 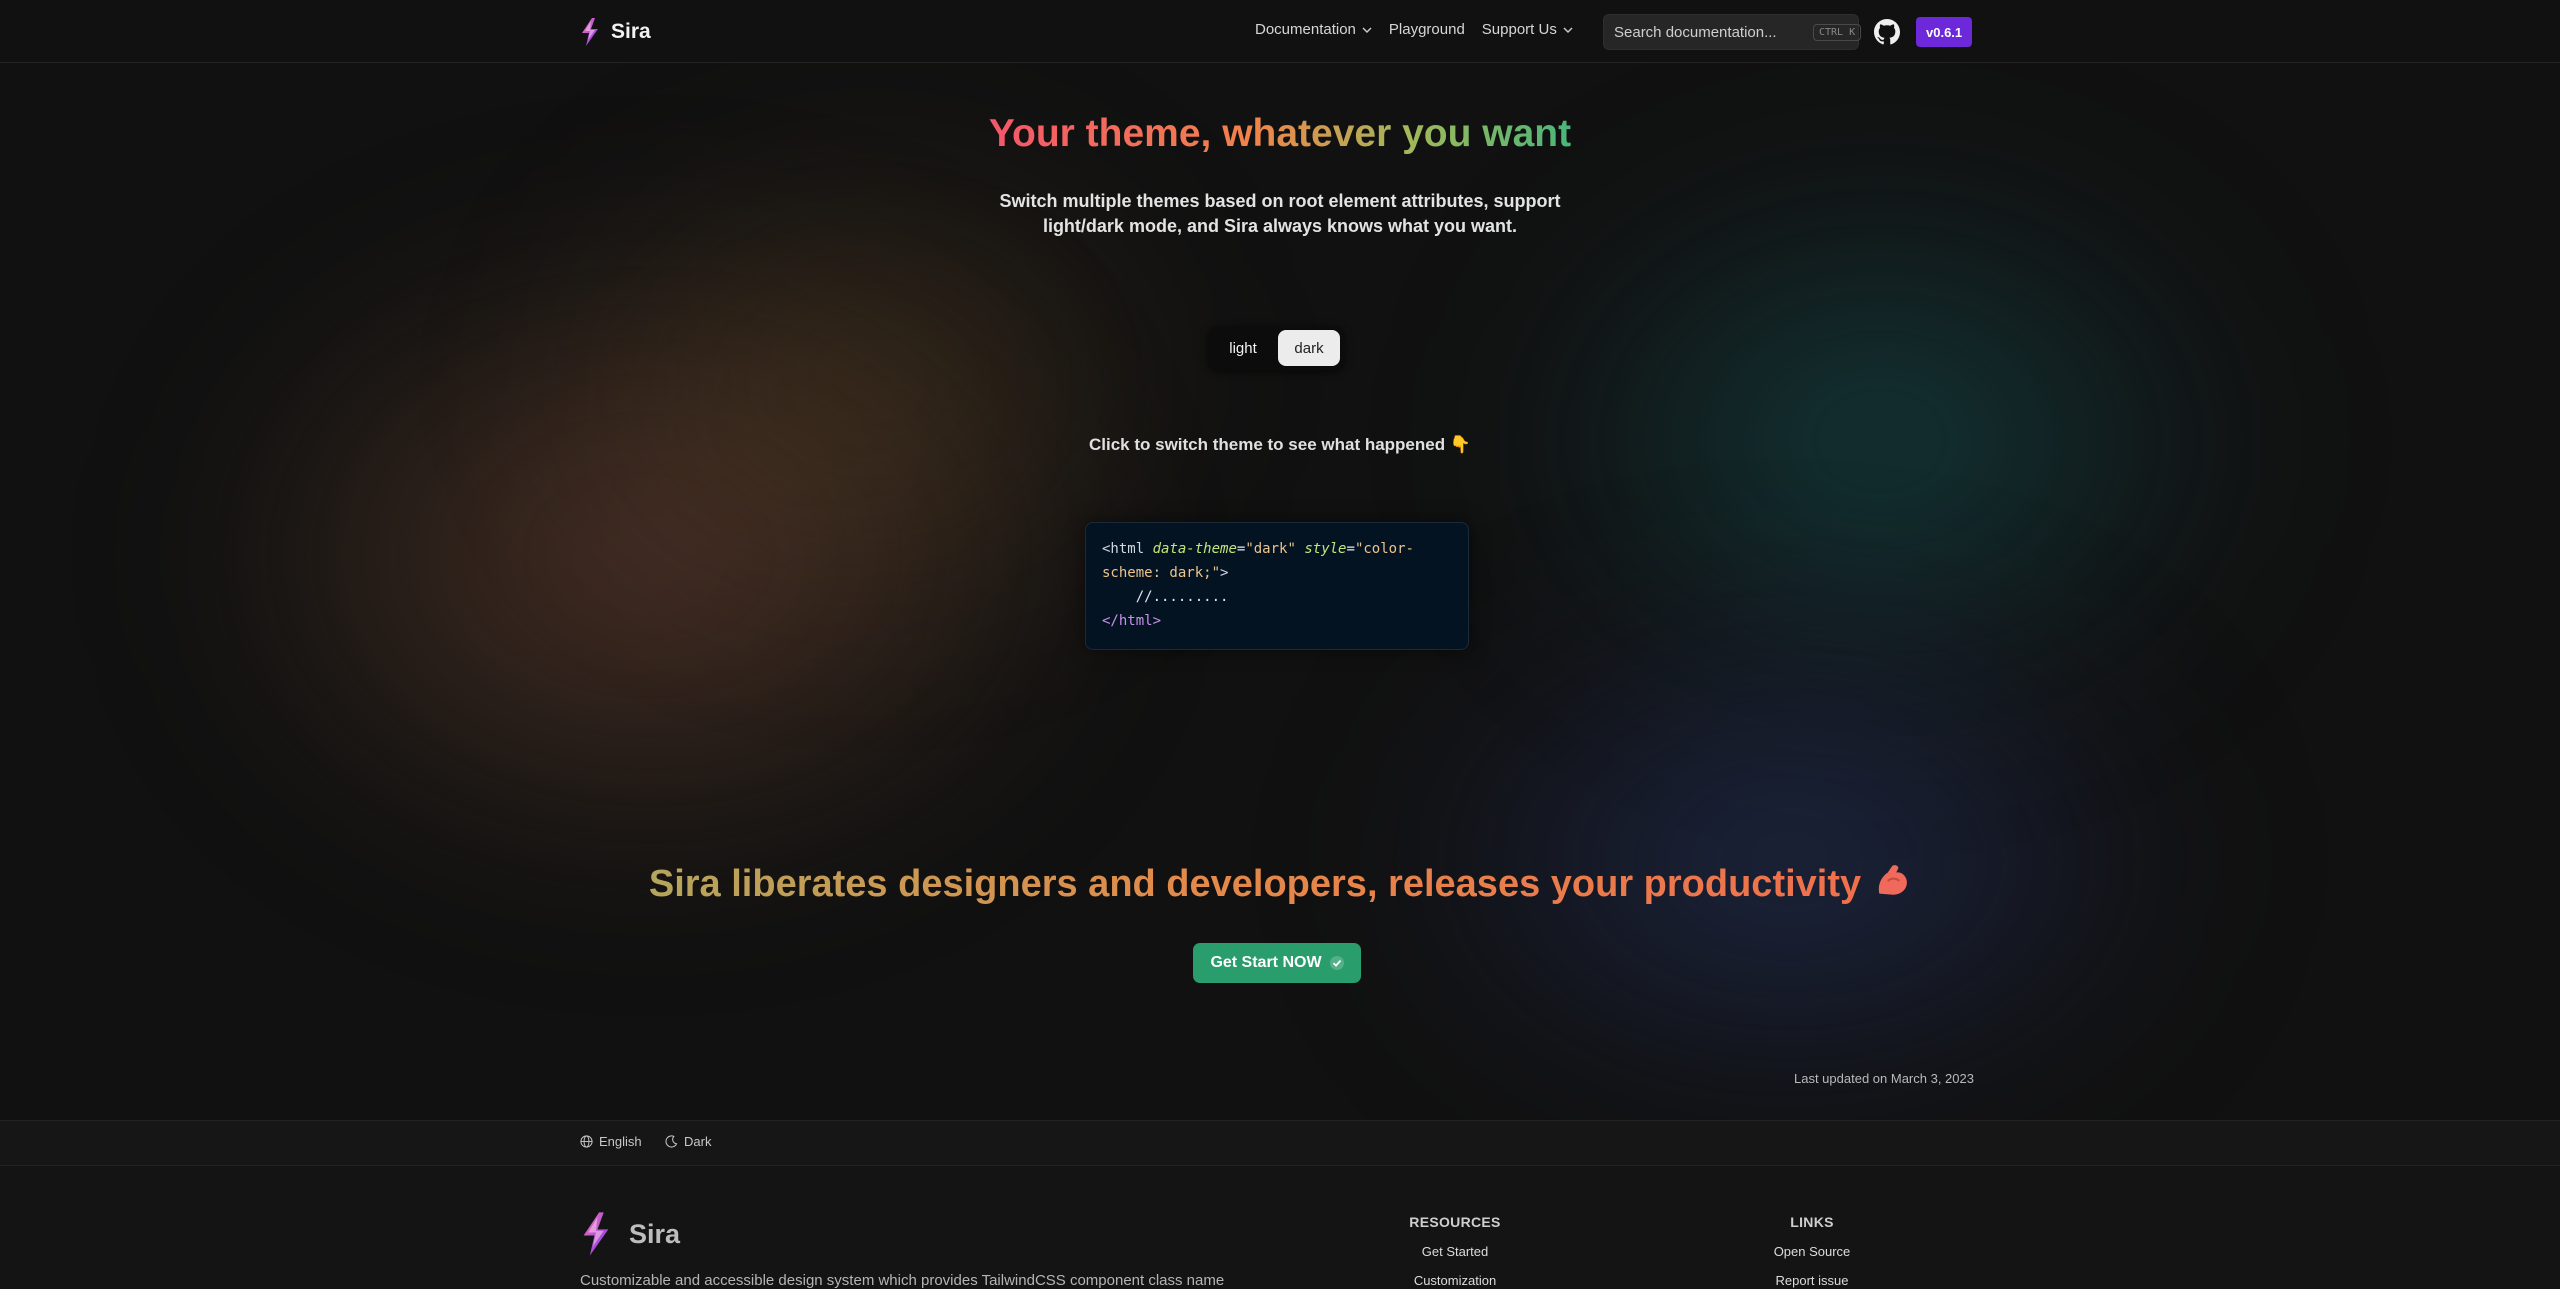 I want to click on get-start-button: Get Start NOW, so click(x=1277, y=963).